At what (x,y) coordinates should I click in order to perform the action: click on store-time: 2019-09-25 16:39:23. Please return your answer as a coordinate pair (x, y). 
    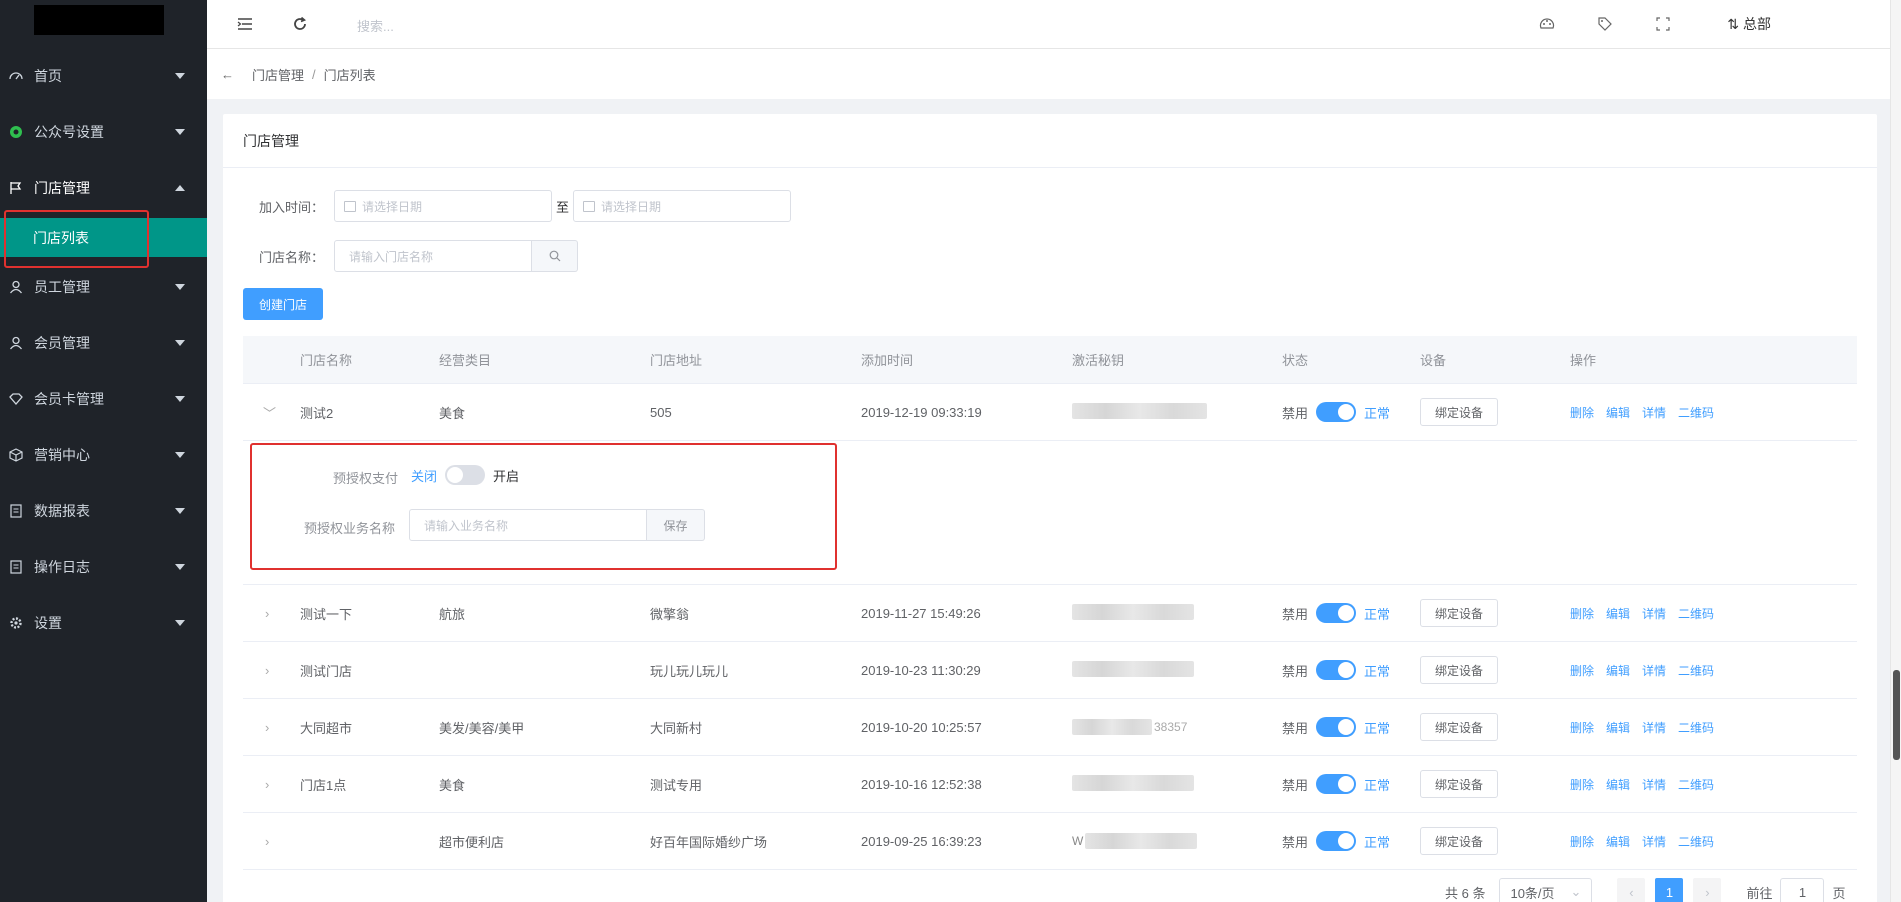
    Looking at the image, I should click on (921, 841).